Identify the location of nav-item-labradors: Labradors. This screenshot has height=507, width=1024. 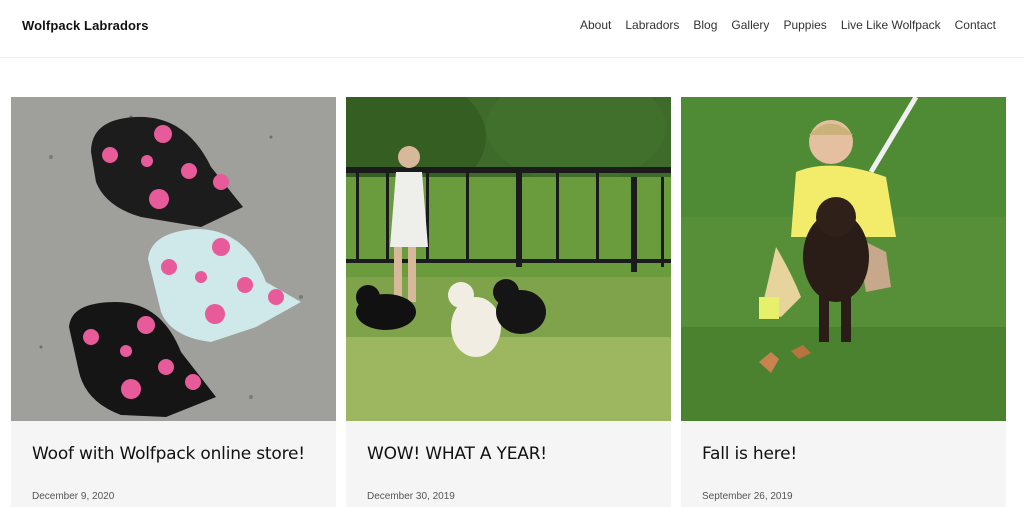
(652, 25).